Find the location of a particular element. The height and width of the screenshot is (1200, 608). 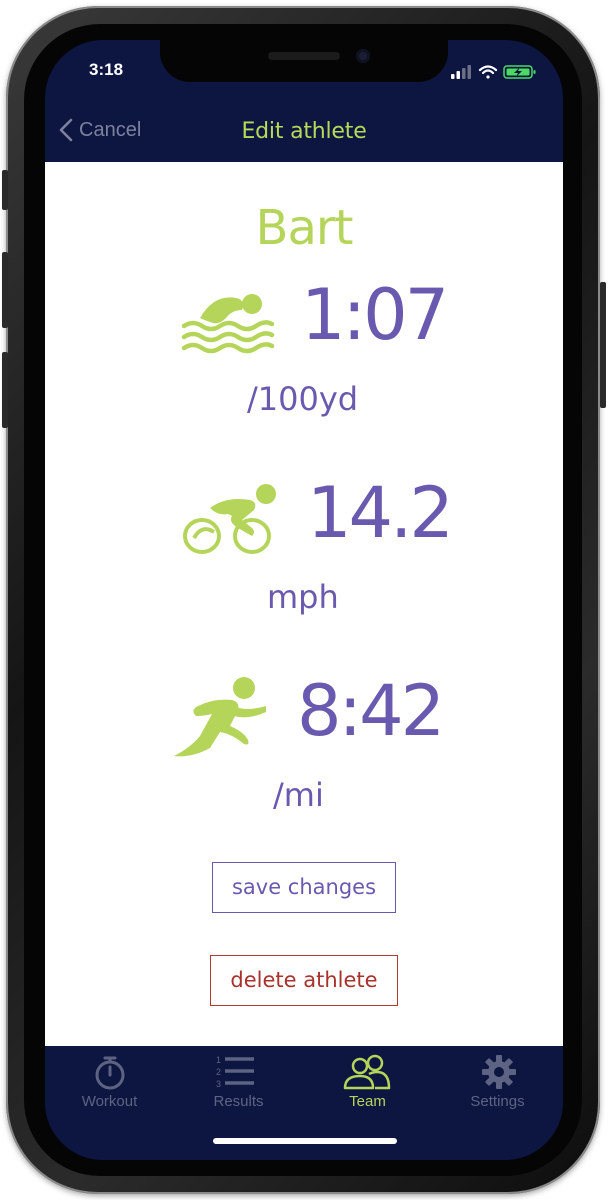

battery-charging-icon is located at coordinates (519, 72).